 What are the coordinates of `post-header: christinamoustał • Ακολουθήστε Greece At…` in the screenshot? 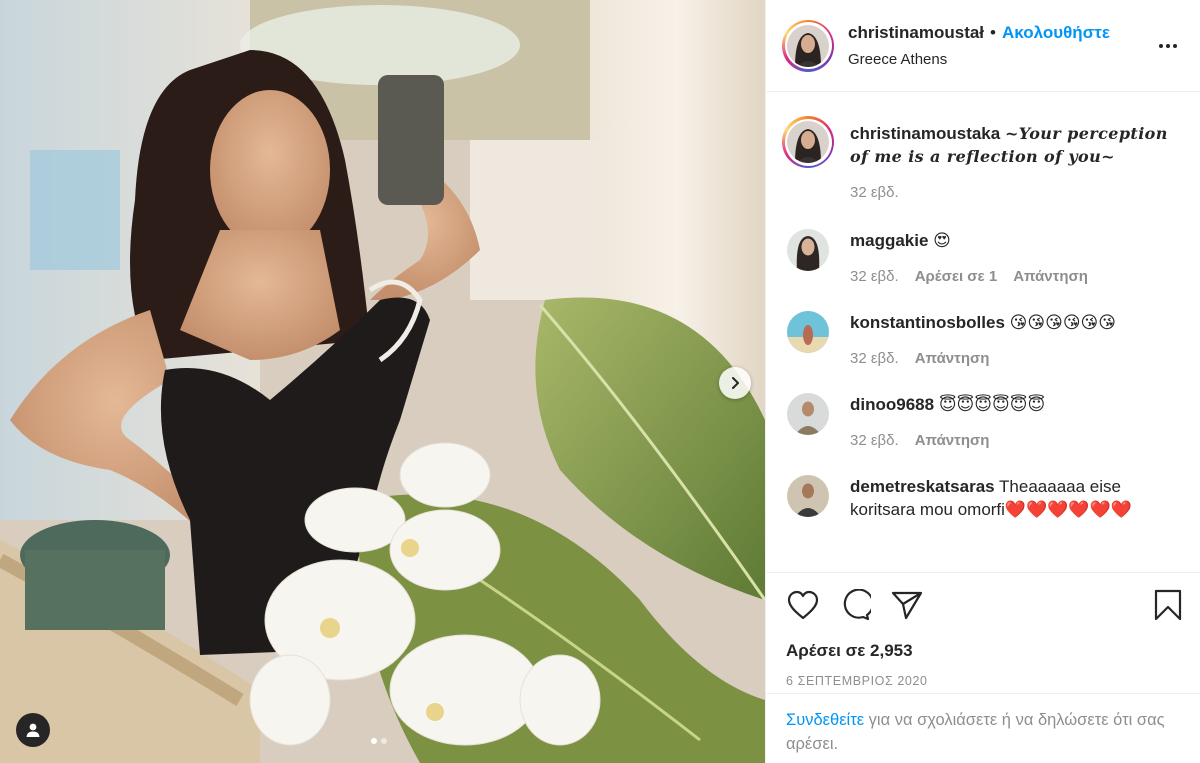 It's located at (983, 46).